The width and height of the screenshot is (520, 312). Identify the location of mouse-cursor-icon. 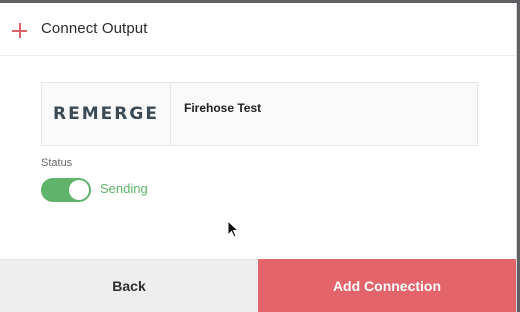
(233, 229).